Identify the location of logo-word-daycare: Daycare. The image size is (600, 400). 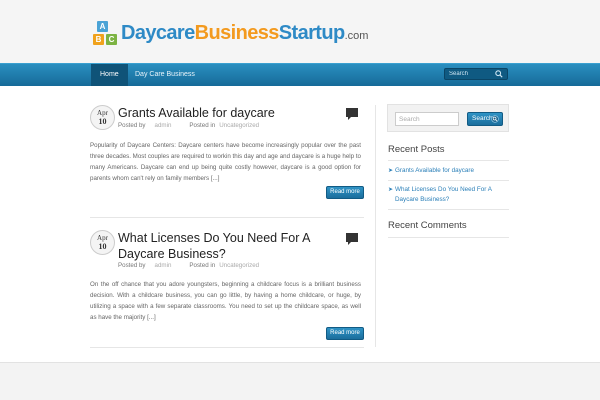
(158, 32).